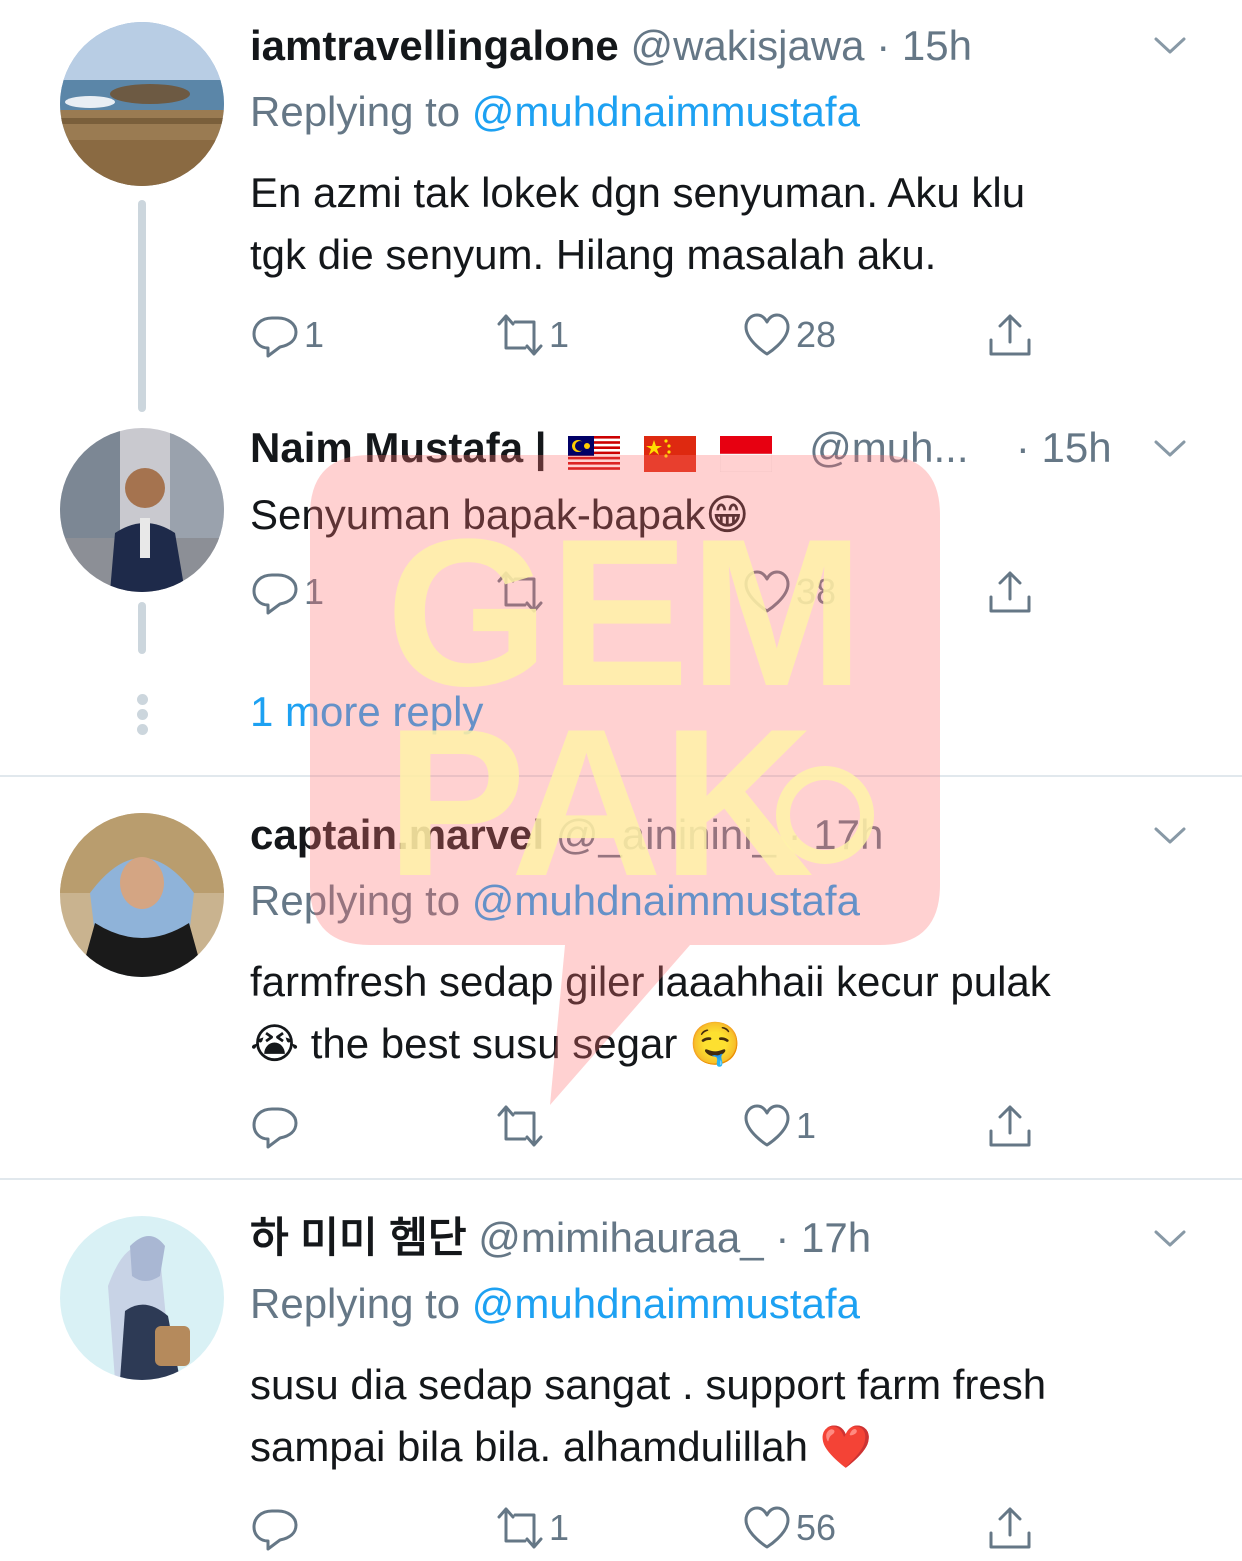  I want to click on like-count: 56, so click(816, 1527).